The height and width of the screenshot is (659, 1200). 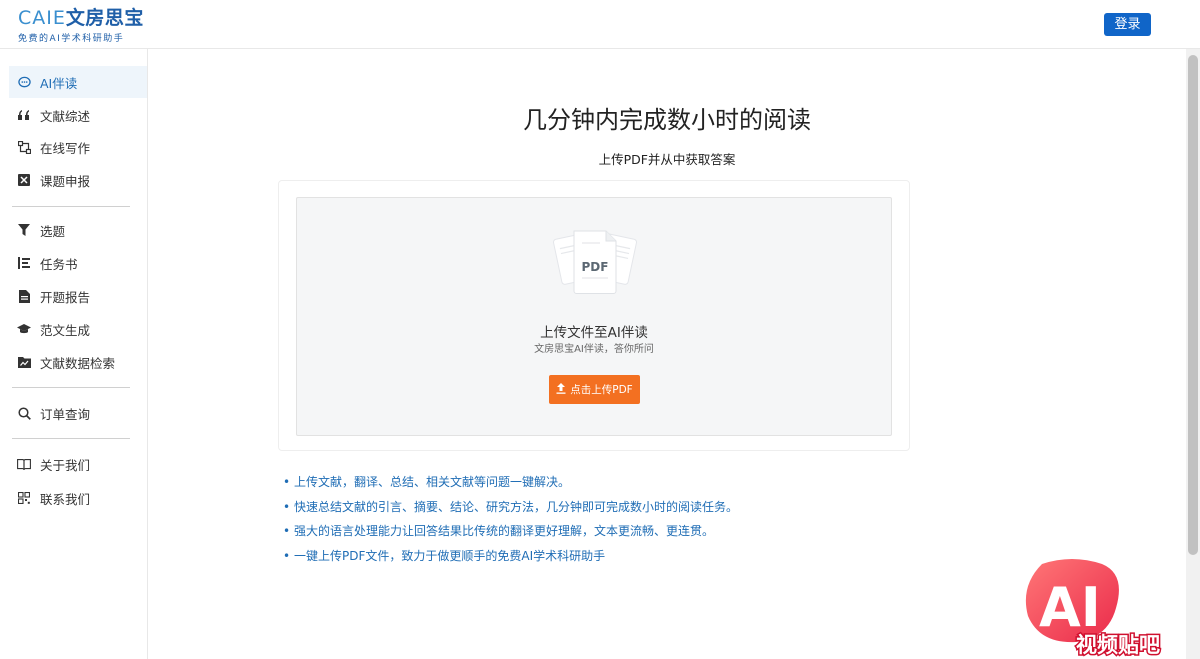 What do you see at coordinates (104, 18) in the screenshot?
I see `logo-text-cn: 文房思宝` at bounding box center [104, 18].